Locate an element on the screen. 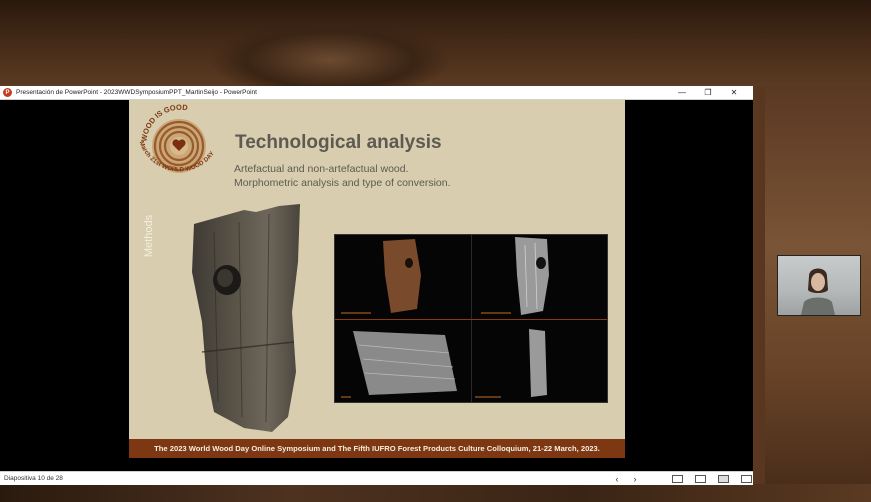 The image size is (871, 502). wooden-artifact-photo is located at coordinates (246, 318).